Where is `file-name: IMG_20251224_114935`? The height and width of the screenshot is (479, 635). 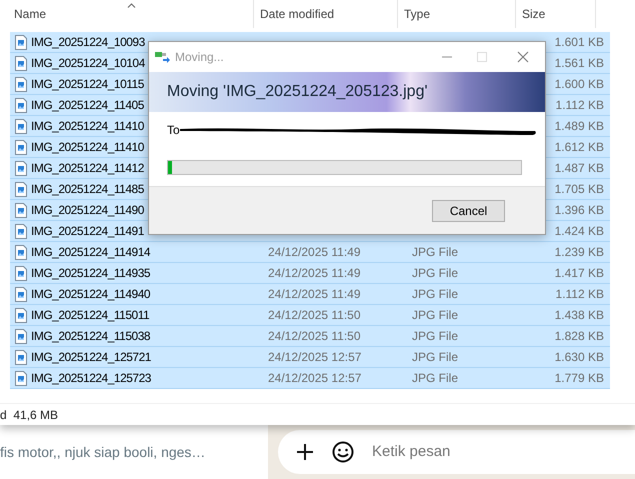 file-name: IMG_20251224_114935 is located at coordinates (90, 273).